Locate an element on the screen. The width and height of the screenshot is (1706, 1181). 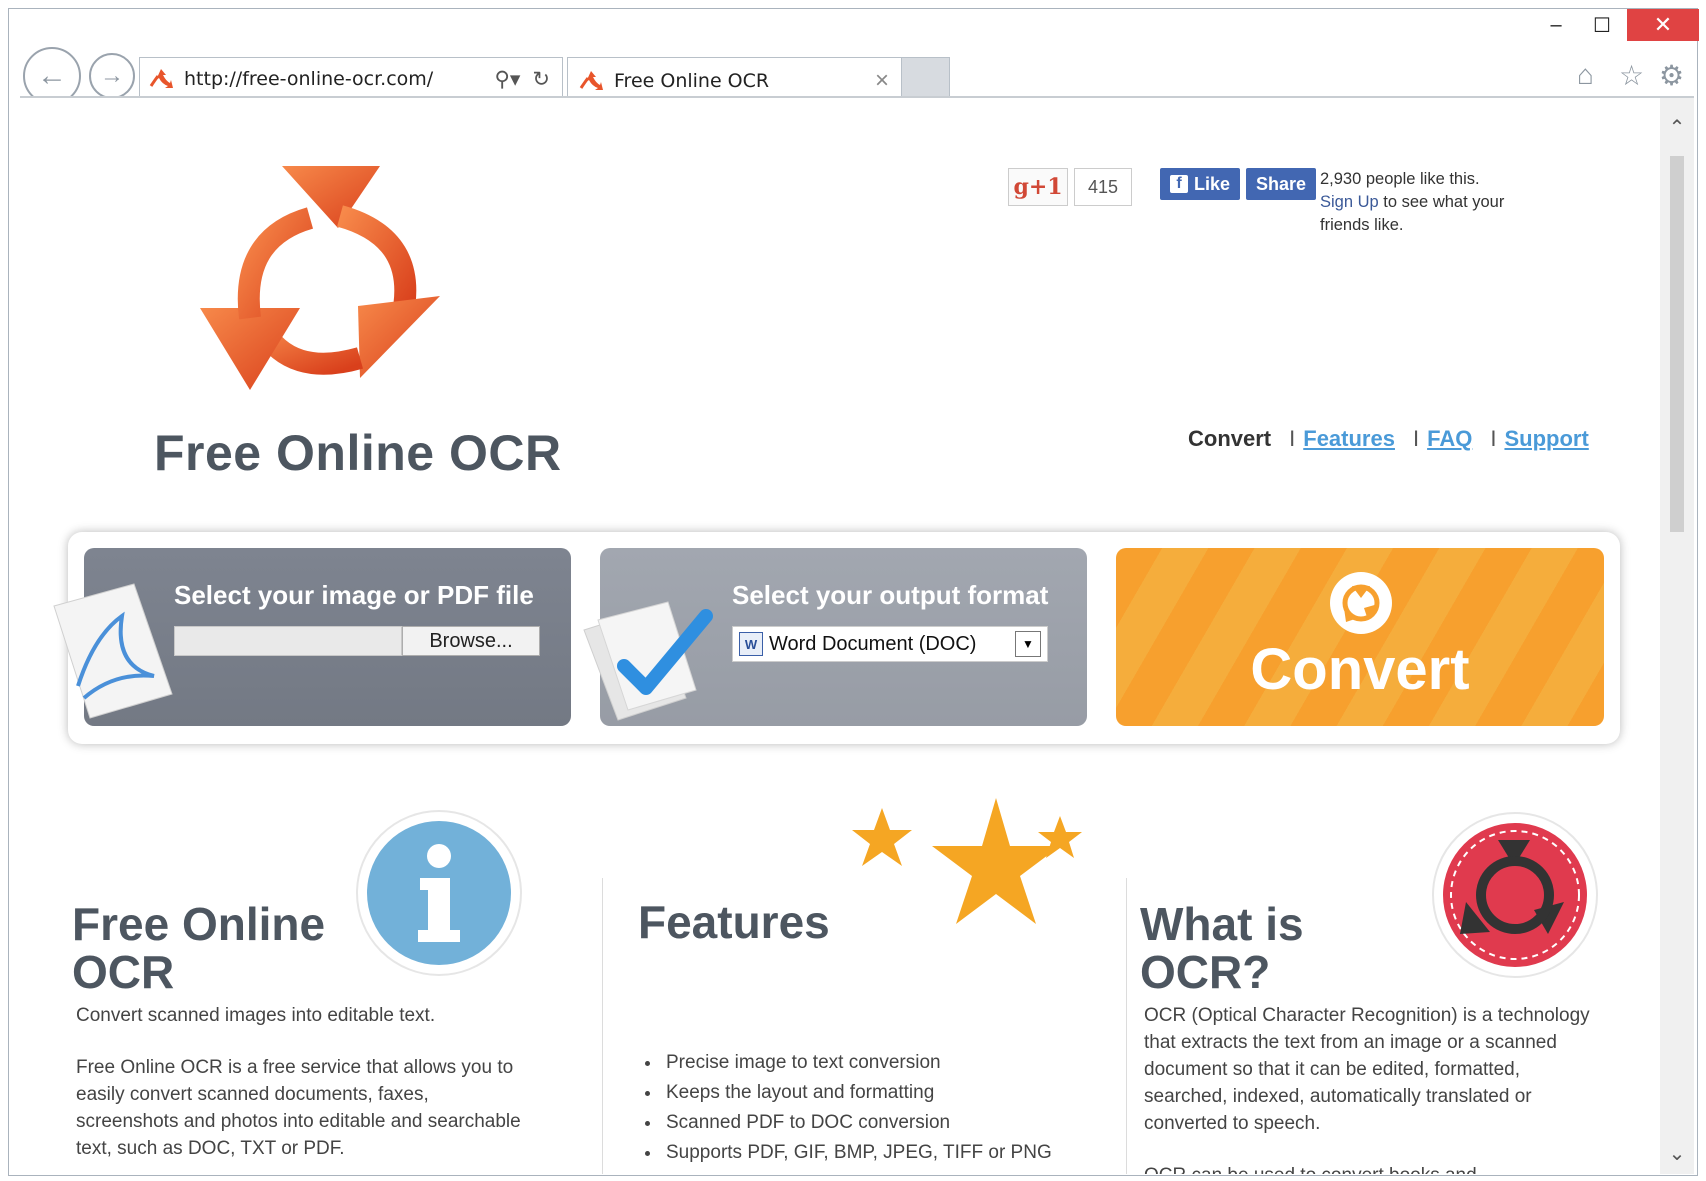
word-document-icon: W is located at coordinates (751, 644).